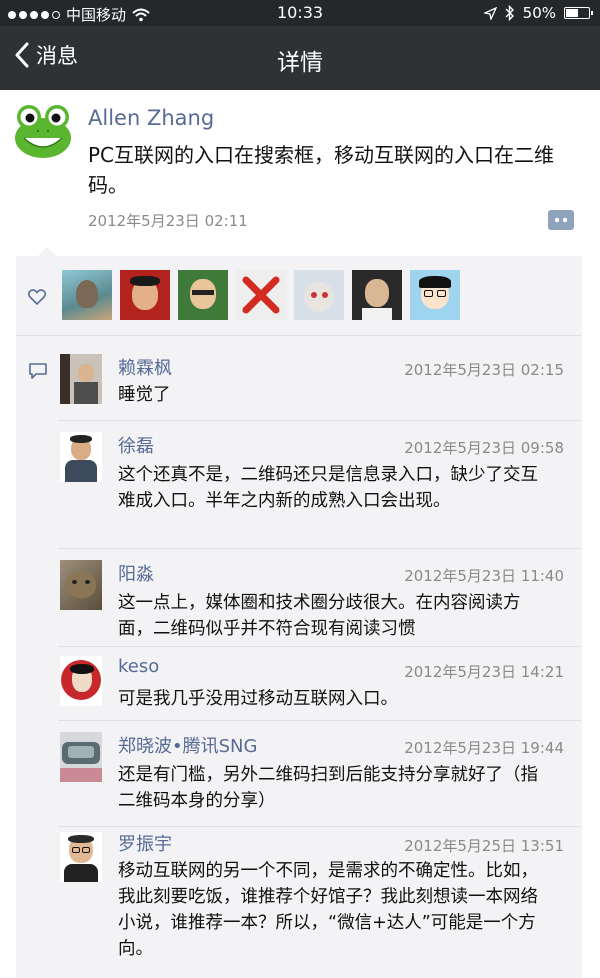 Image resolution: width=600 pixels, height=978 pixels. Describe the element at coordinates (319, 616) in the screenshot. I see `comment-text: 这一点上，媒体圈和技术圈分歧很大。在内容阅读方面，二维码似乎并不符合现有阅读习惯` at that location.